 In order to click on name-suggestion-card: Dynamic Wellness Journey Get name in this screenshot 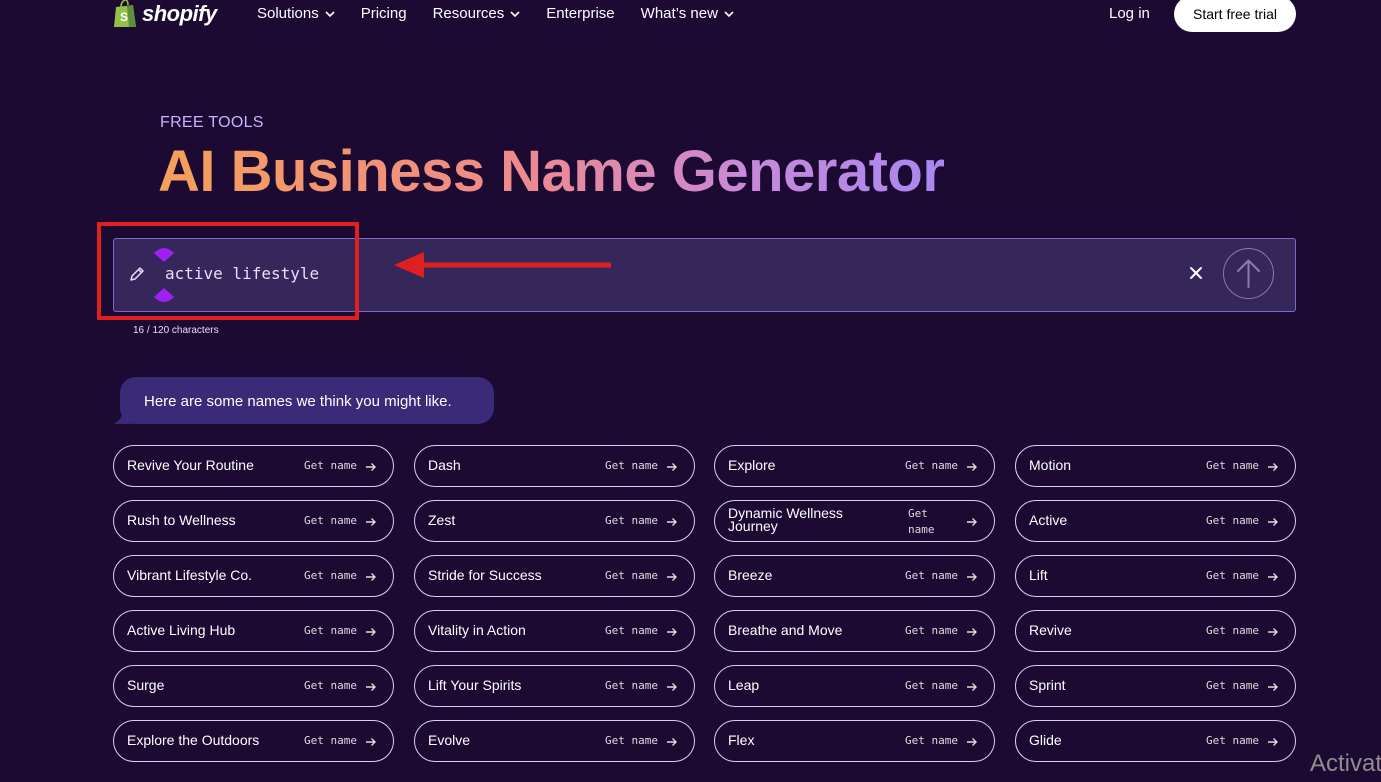, I will do `click(854, 521)`.